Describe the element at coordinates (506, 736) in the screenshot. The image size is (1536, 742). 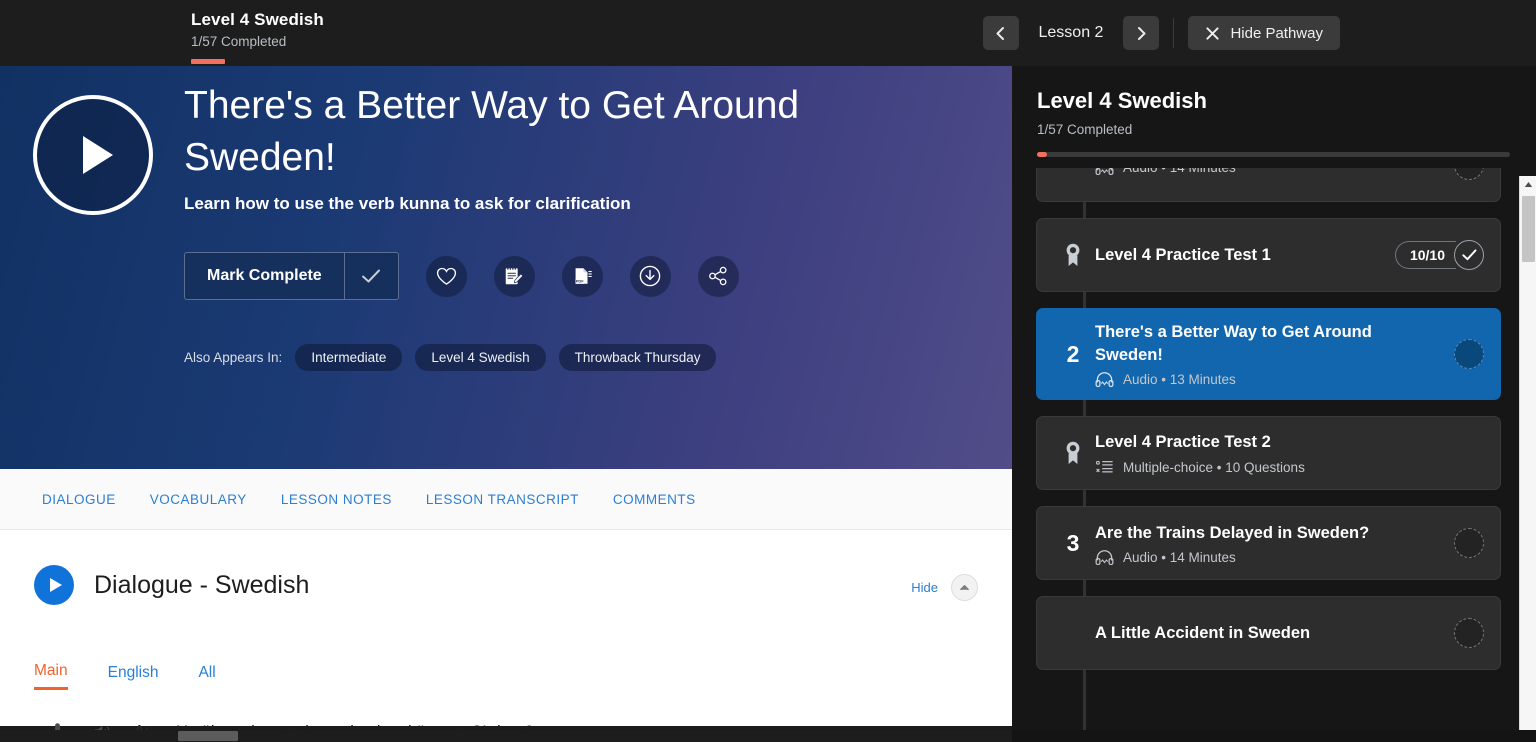
I see `horizontal-scrollbar` at that location.